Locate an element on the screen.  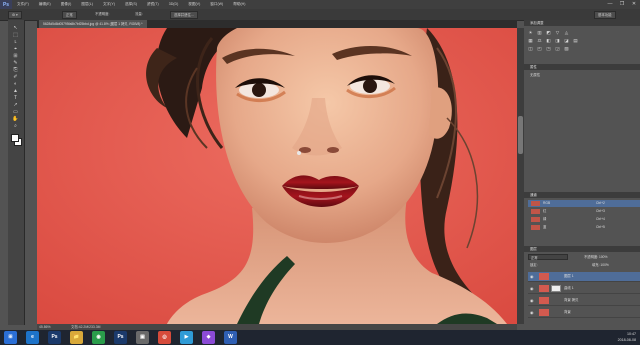
taskbar-app-icon: 📁 is located at coordinates (76, 337).